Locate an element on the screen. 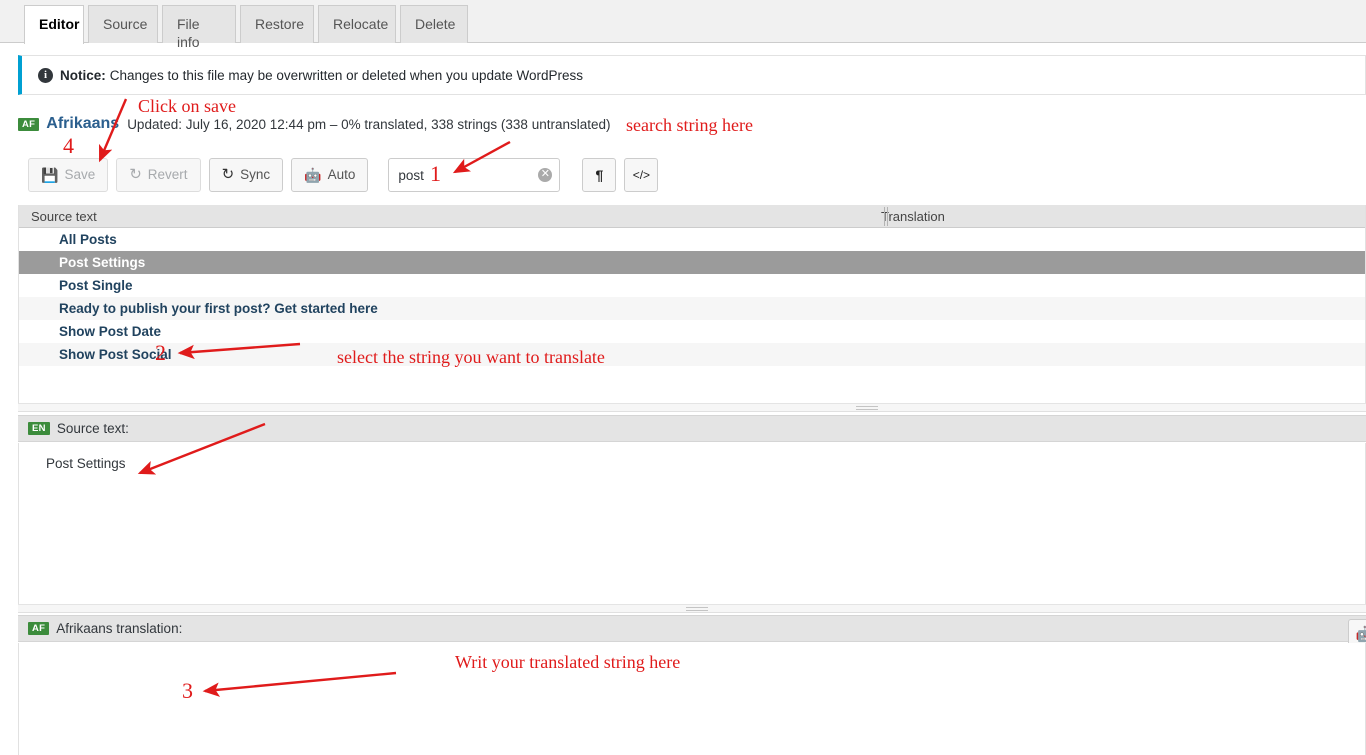 This screenshot has height=755, width=1366. save-button-label: Save is located at coordinates (80, 174).